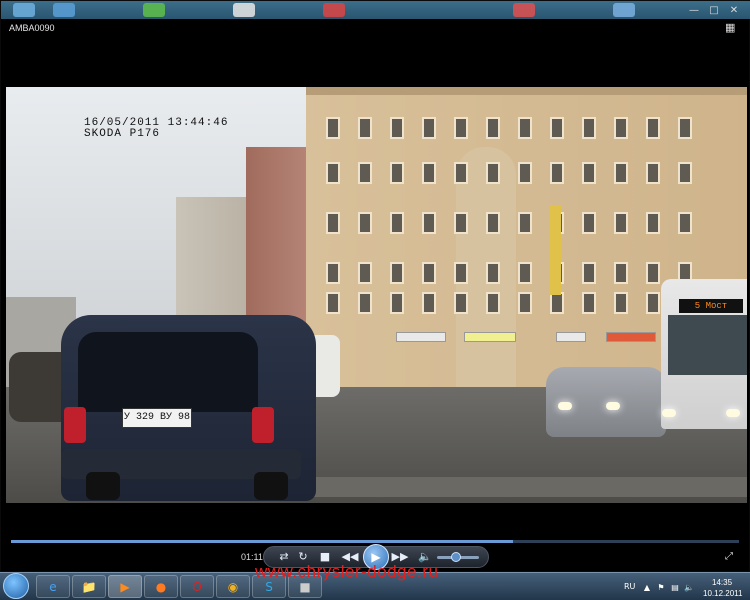 Image resolution: width=750 pixels, height=600 pixels. What do you see at coordinates (347, 571) in the screenshot?
I see `watermark: www.chrysler-dodge.ru` at bounding box center [347, 571].